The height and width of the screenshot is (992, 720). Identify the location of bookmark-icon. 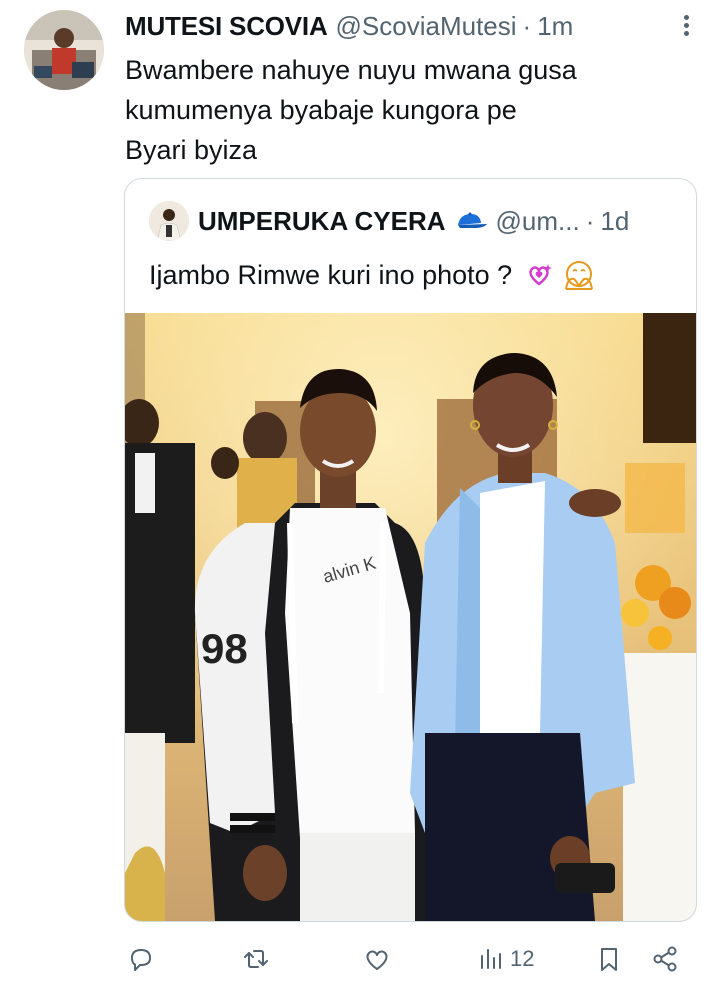
(609, 959).